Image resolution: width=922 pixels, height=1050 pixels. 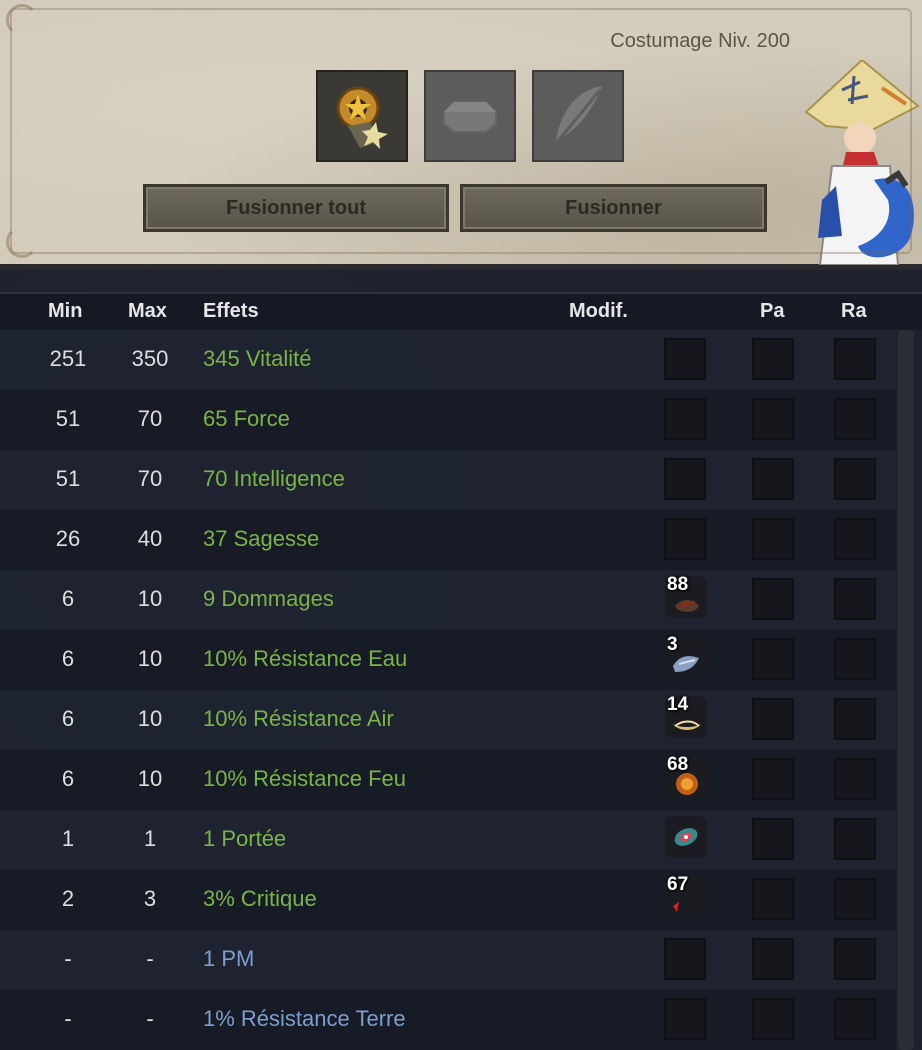 What do you see at coordinates (245, 838) in the screenshot?
I see `effect-label: 1 Portée` at bounding box center [245, 838].